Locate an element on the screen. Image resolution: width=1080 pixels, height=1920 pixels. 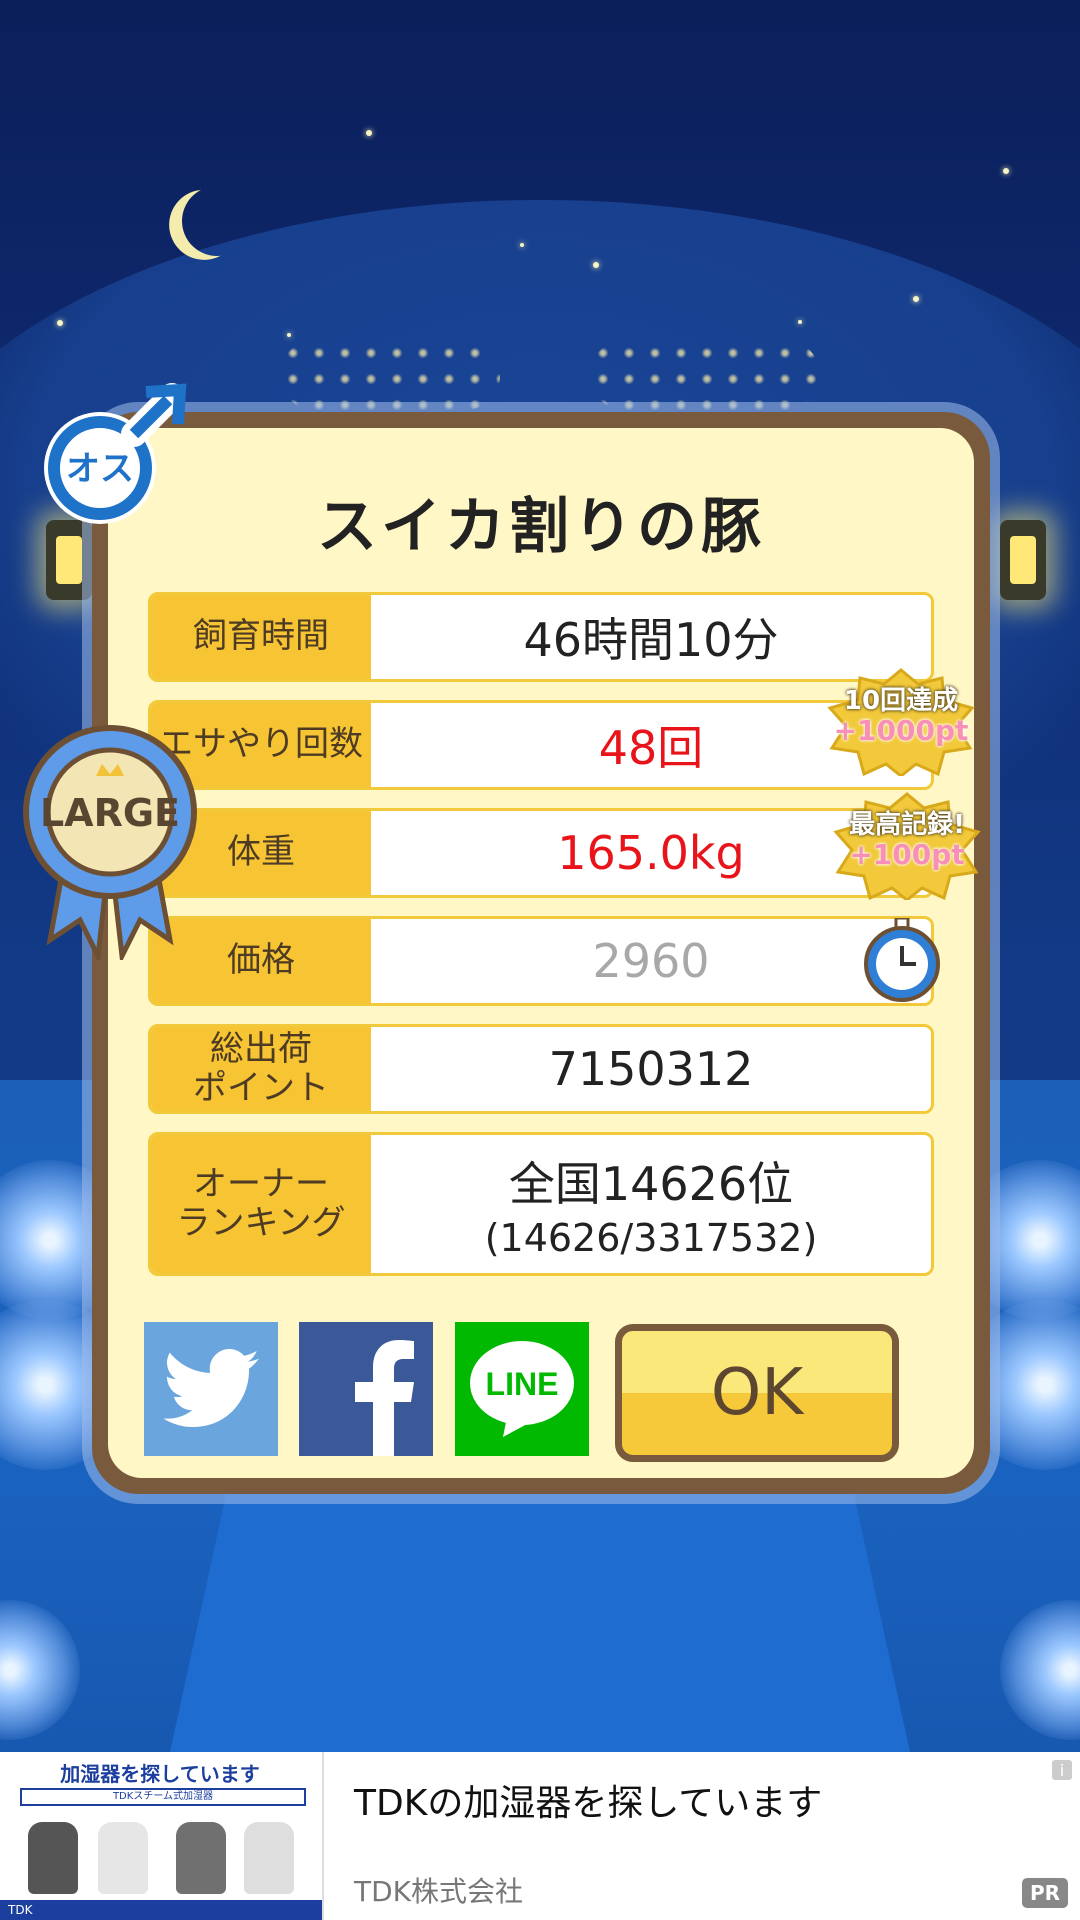
ad-image-heading: 加湿器を探しています is located at coordinates (160, 1774).